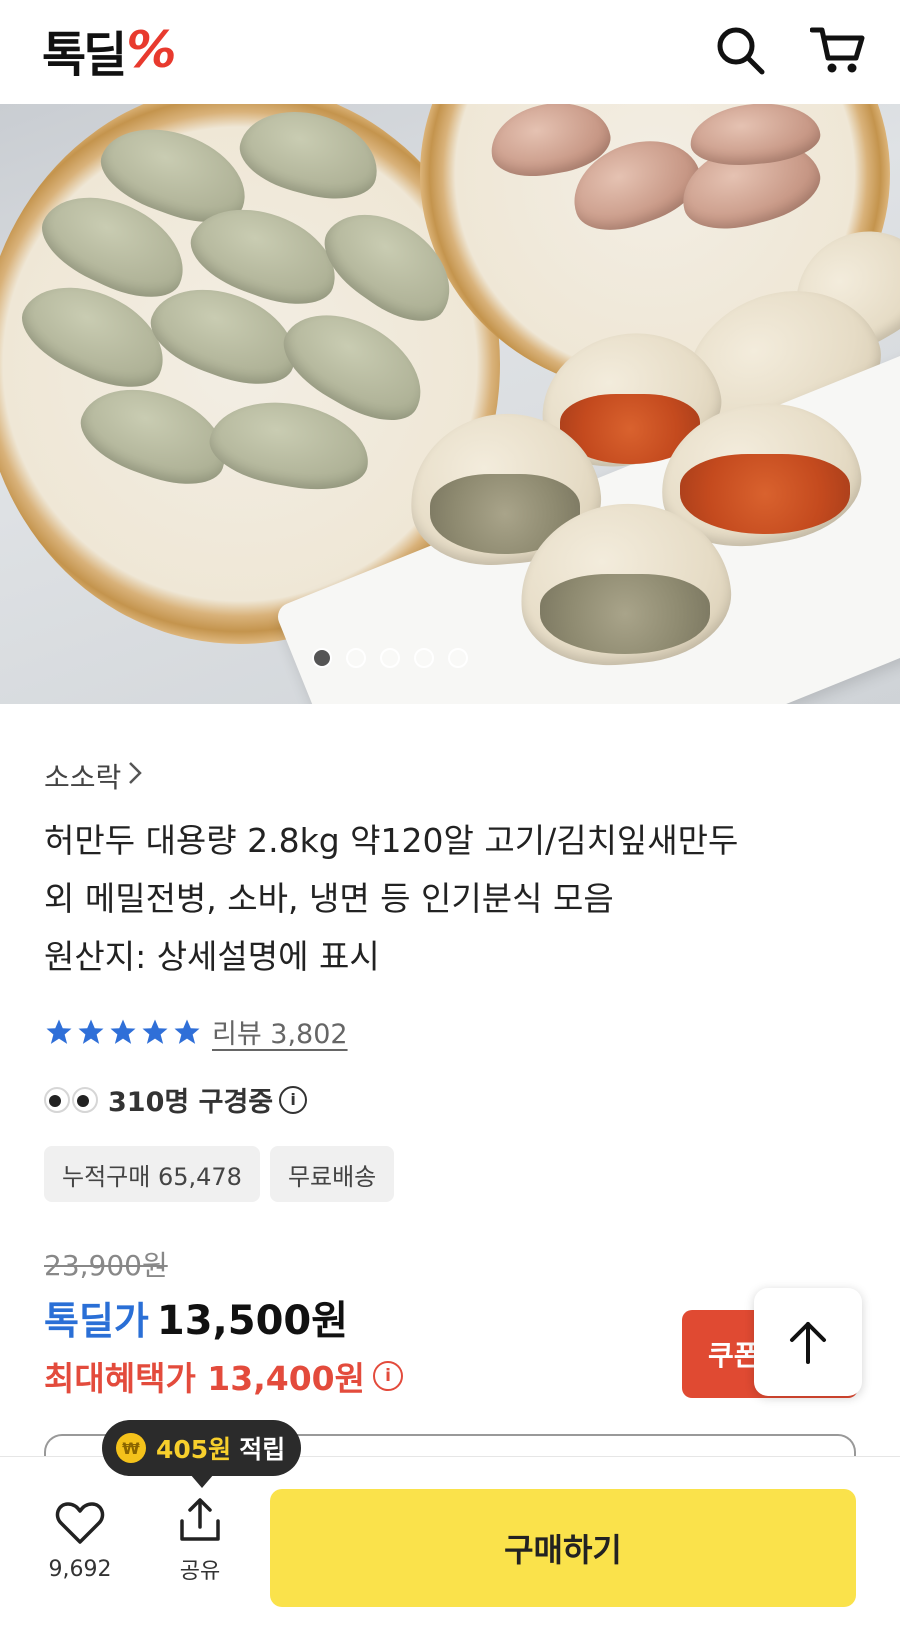 The height and width of the screenshot is (1633, 900). I want to click on share-button: 공유, so click(200, 1541).